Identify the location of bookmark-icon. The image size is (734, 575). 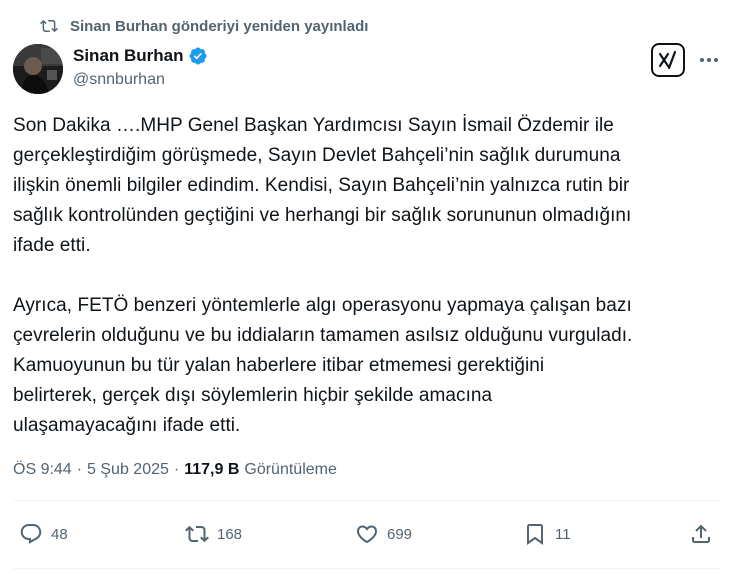
(535, 534).